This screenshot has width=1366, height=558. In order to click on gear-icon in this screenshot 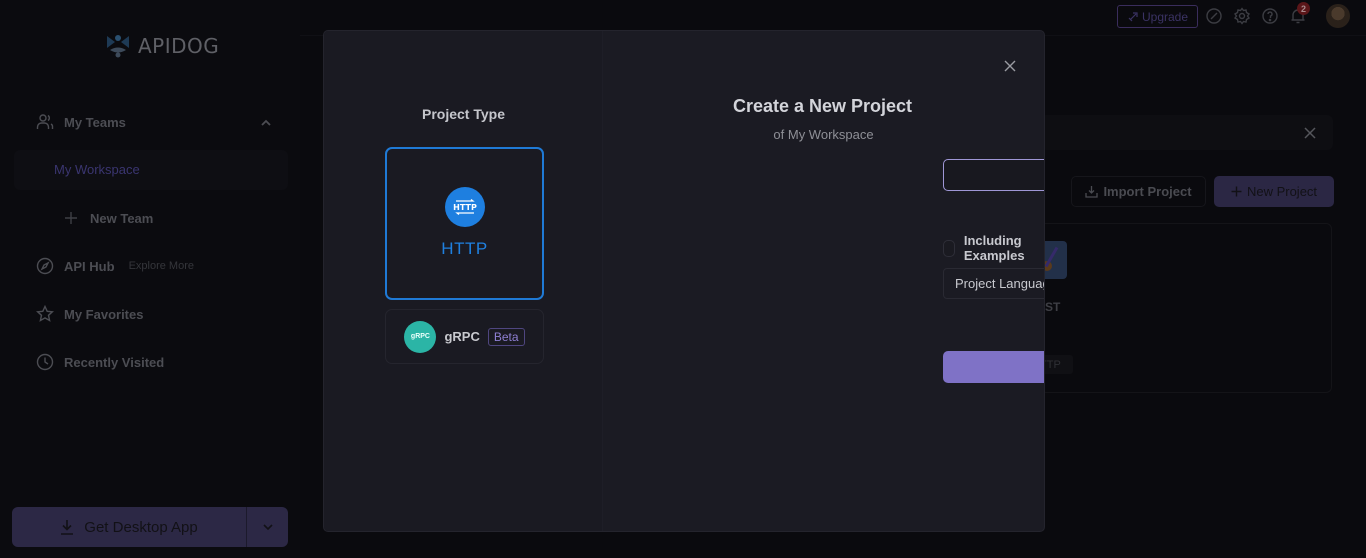, I will do `click(1242, 16)`.